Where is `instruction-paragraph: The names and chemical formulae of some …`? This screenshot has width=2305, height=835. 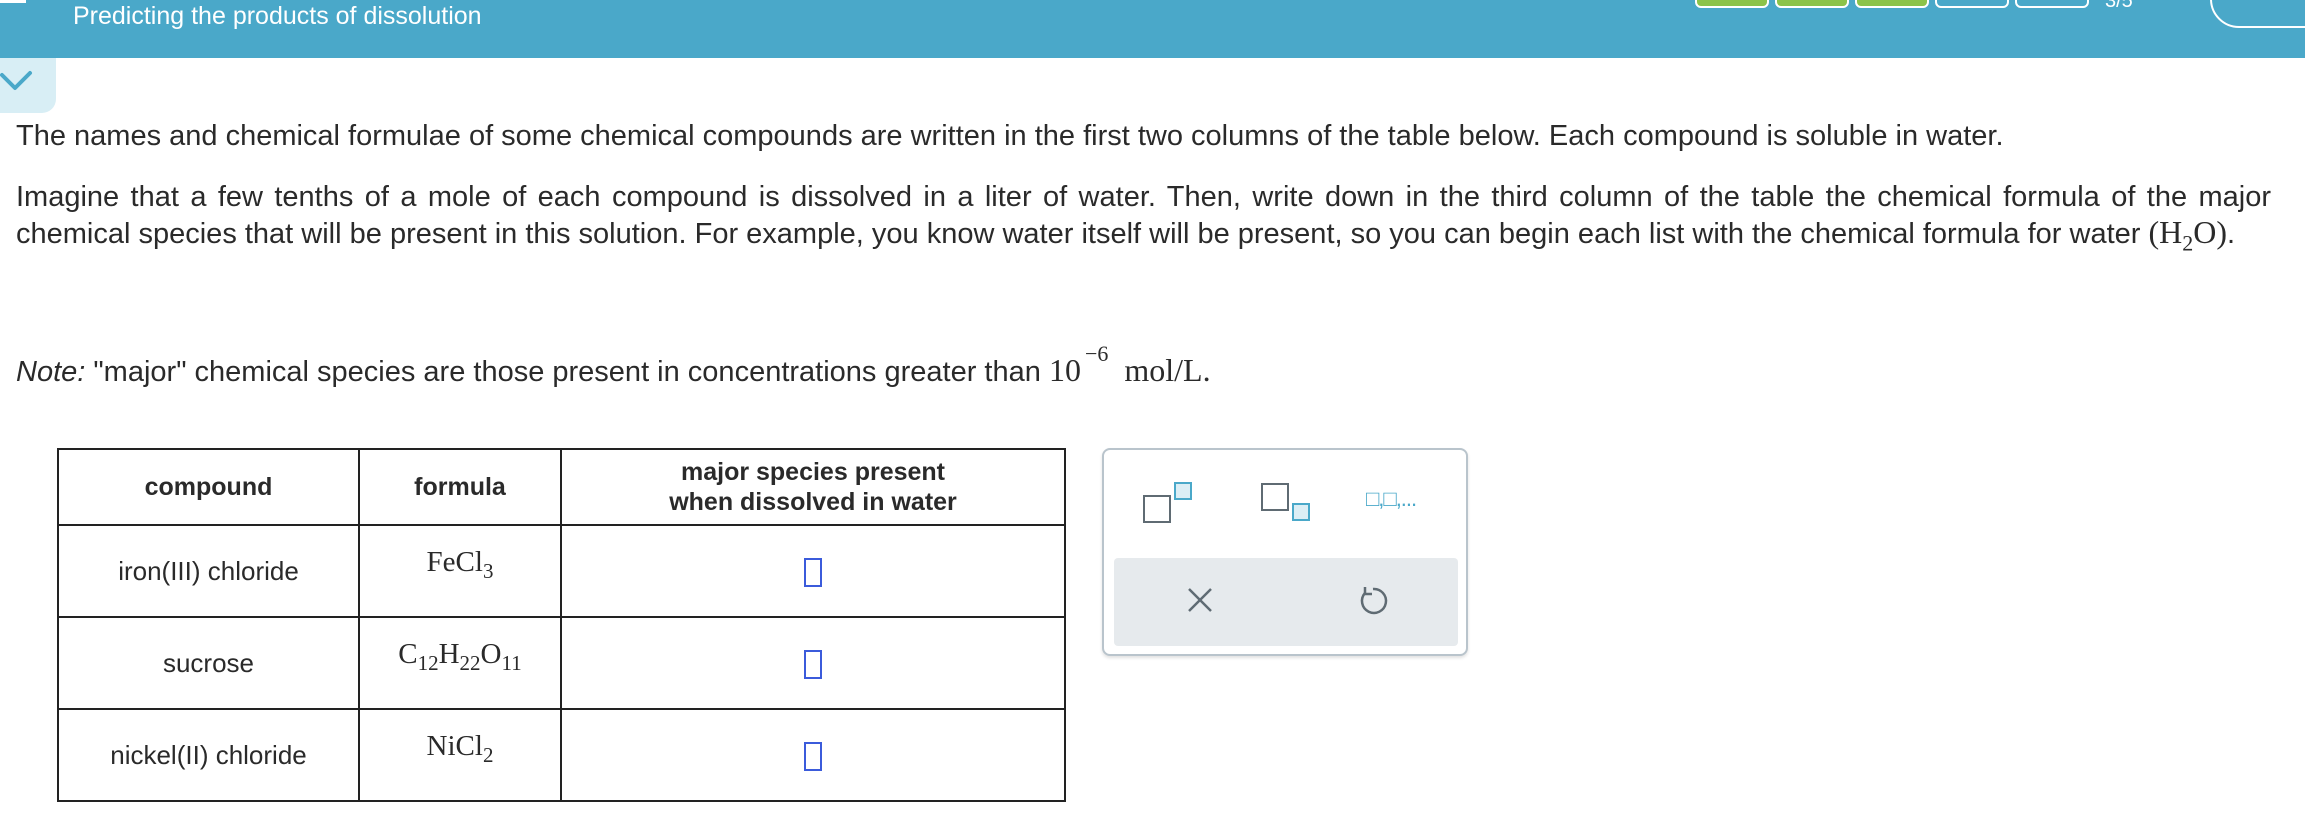 instruction-paragraph: The names and chemical formulae of some … is located at coordinates (1010, 136).